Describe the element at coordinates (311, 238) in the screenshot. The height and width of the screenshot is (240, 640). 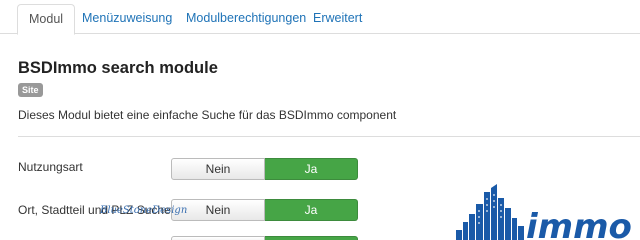
I see `next-field-ja-button` at that location.